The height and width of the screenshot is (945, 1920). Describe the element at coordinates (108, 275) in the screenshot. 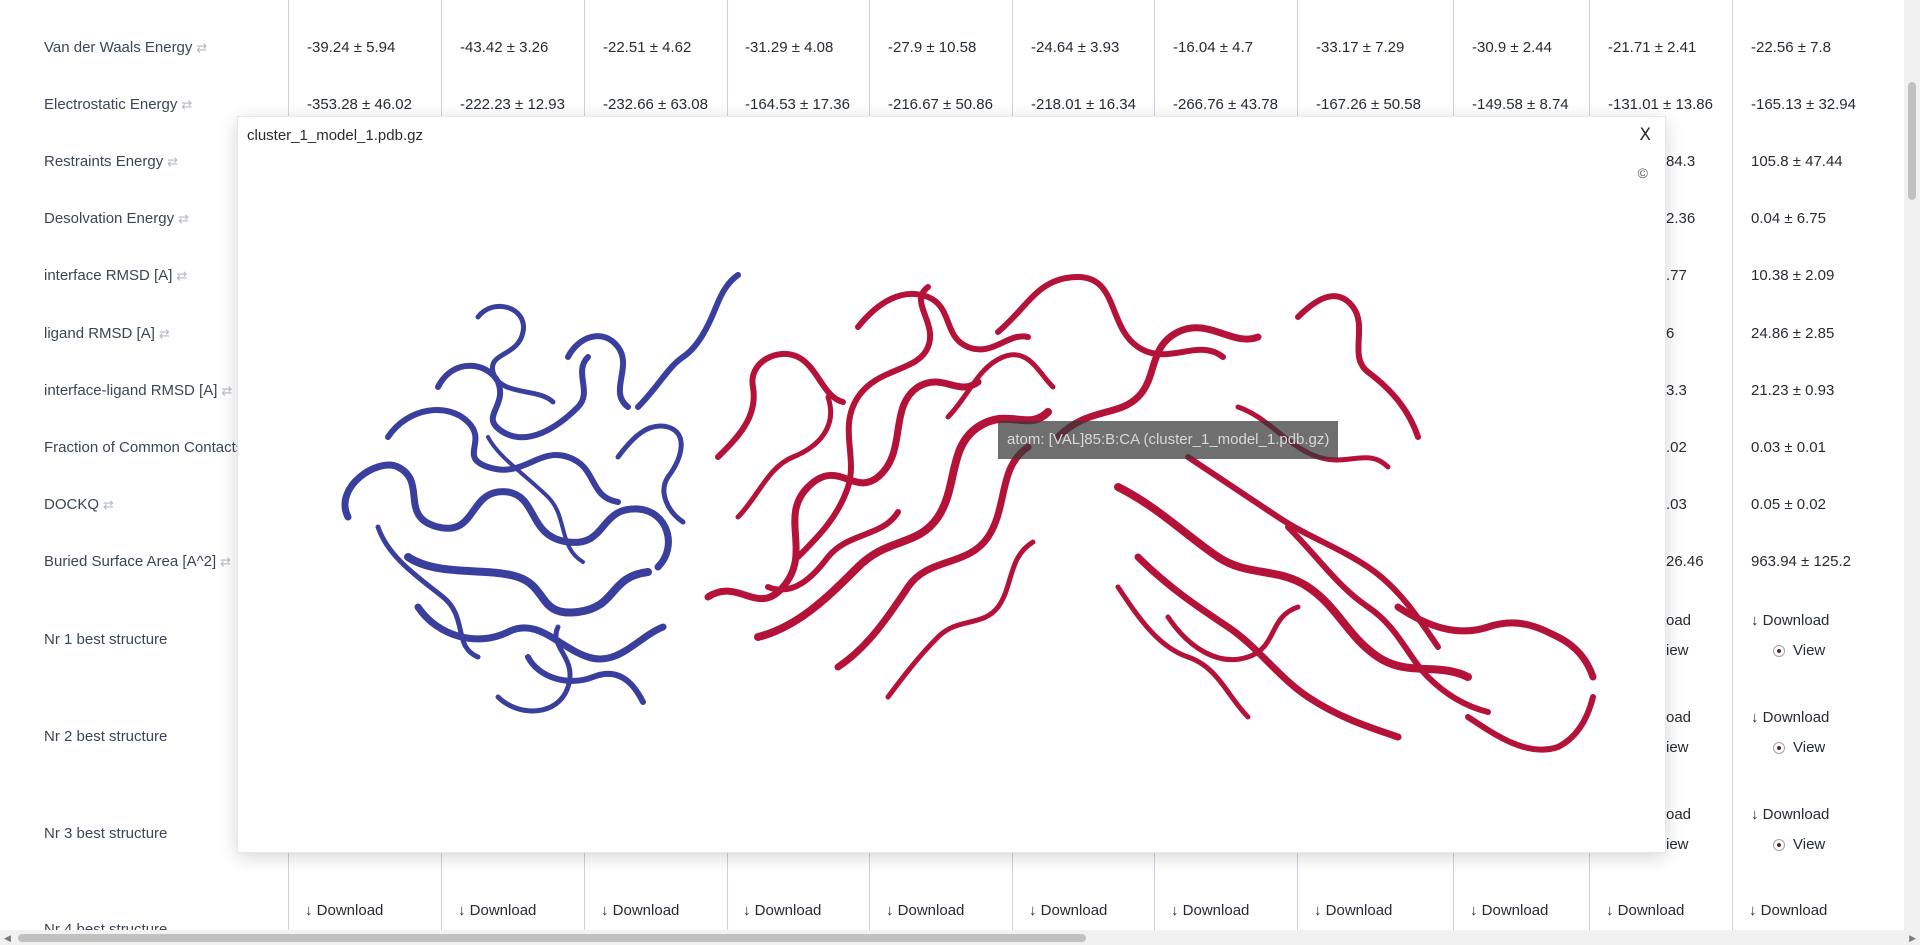

I see `row-label-text: interface RMSD [A]` at that location.